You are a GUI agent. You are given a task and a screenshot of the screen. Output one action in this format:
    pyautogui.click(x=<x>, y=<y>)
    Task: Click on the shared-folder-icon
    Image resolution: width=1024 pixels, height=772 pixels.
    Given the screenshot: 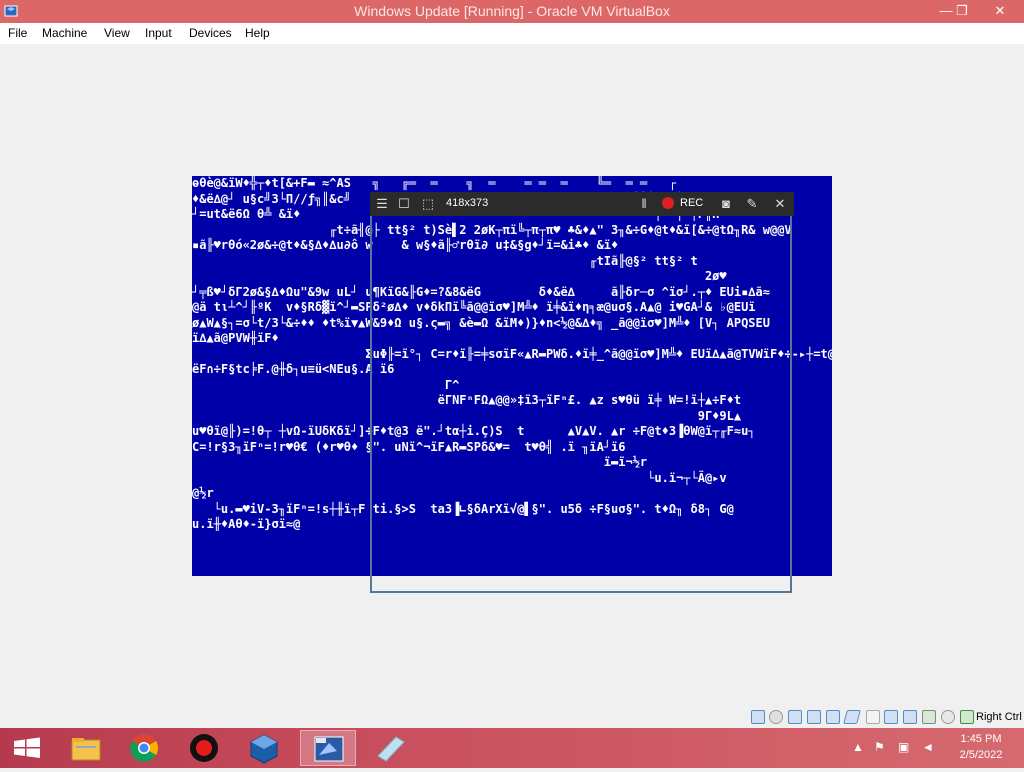 What is the action you would take?
    pyautogui.click(x=873, y=717)
    